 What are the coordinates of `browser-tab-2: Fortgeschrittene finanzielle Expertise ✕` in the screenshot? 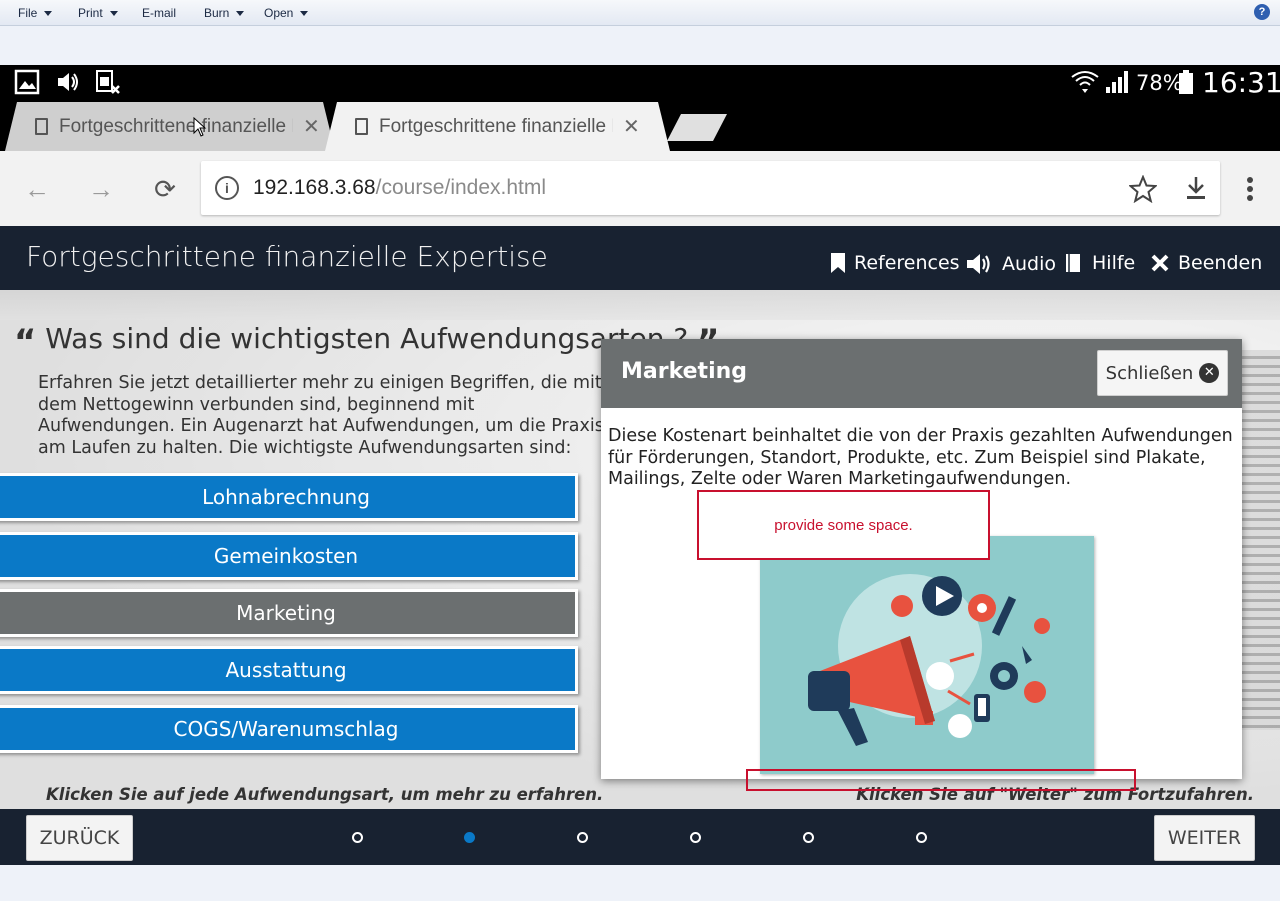 It's located at (497, 126).